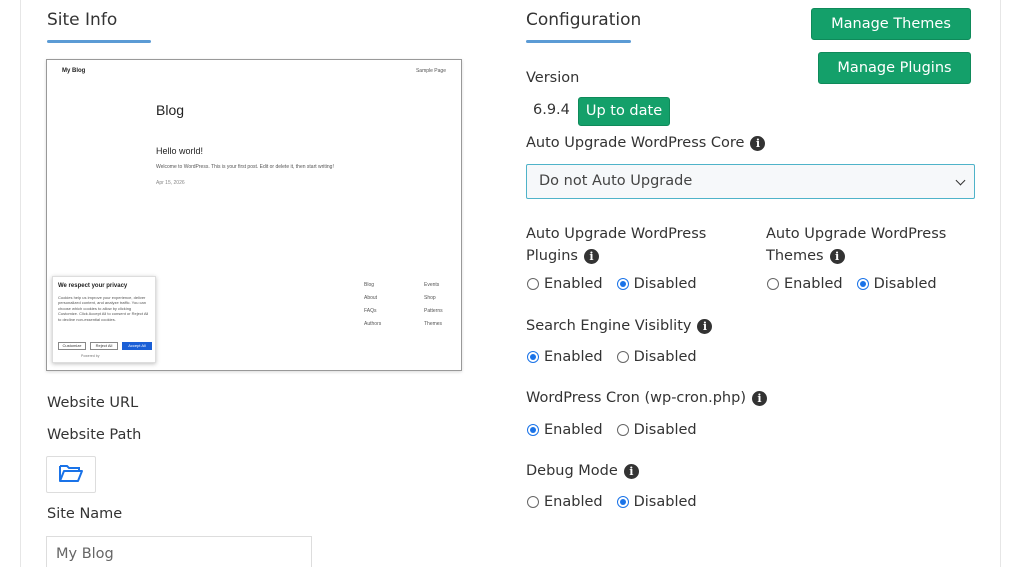  I want to click on auto-upgrade-core-label: Auto Upgrade WordPress Core i, so click(646, 143).